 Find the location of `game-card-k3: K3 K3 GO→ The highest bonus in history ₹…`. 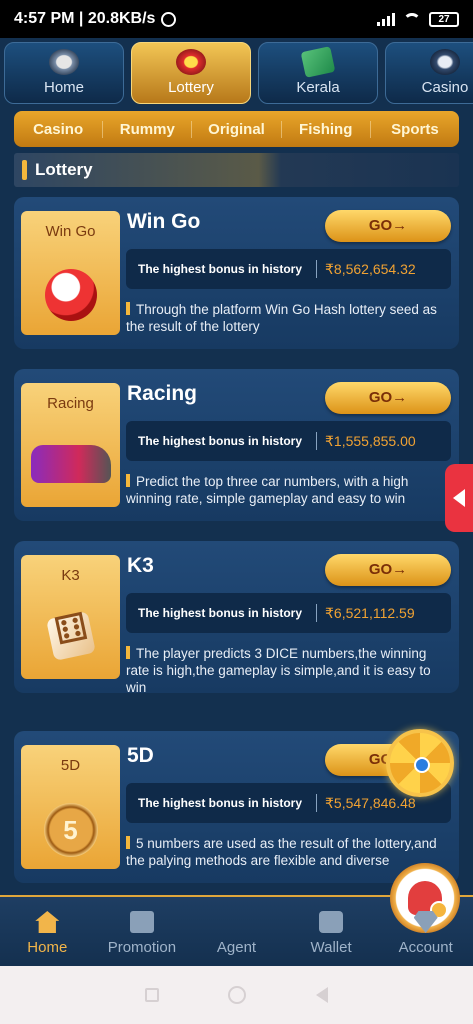

game-card-k3: K3 K3 GO→ The highest bonus in history ₹… is located at coordinates (236, 618).